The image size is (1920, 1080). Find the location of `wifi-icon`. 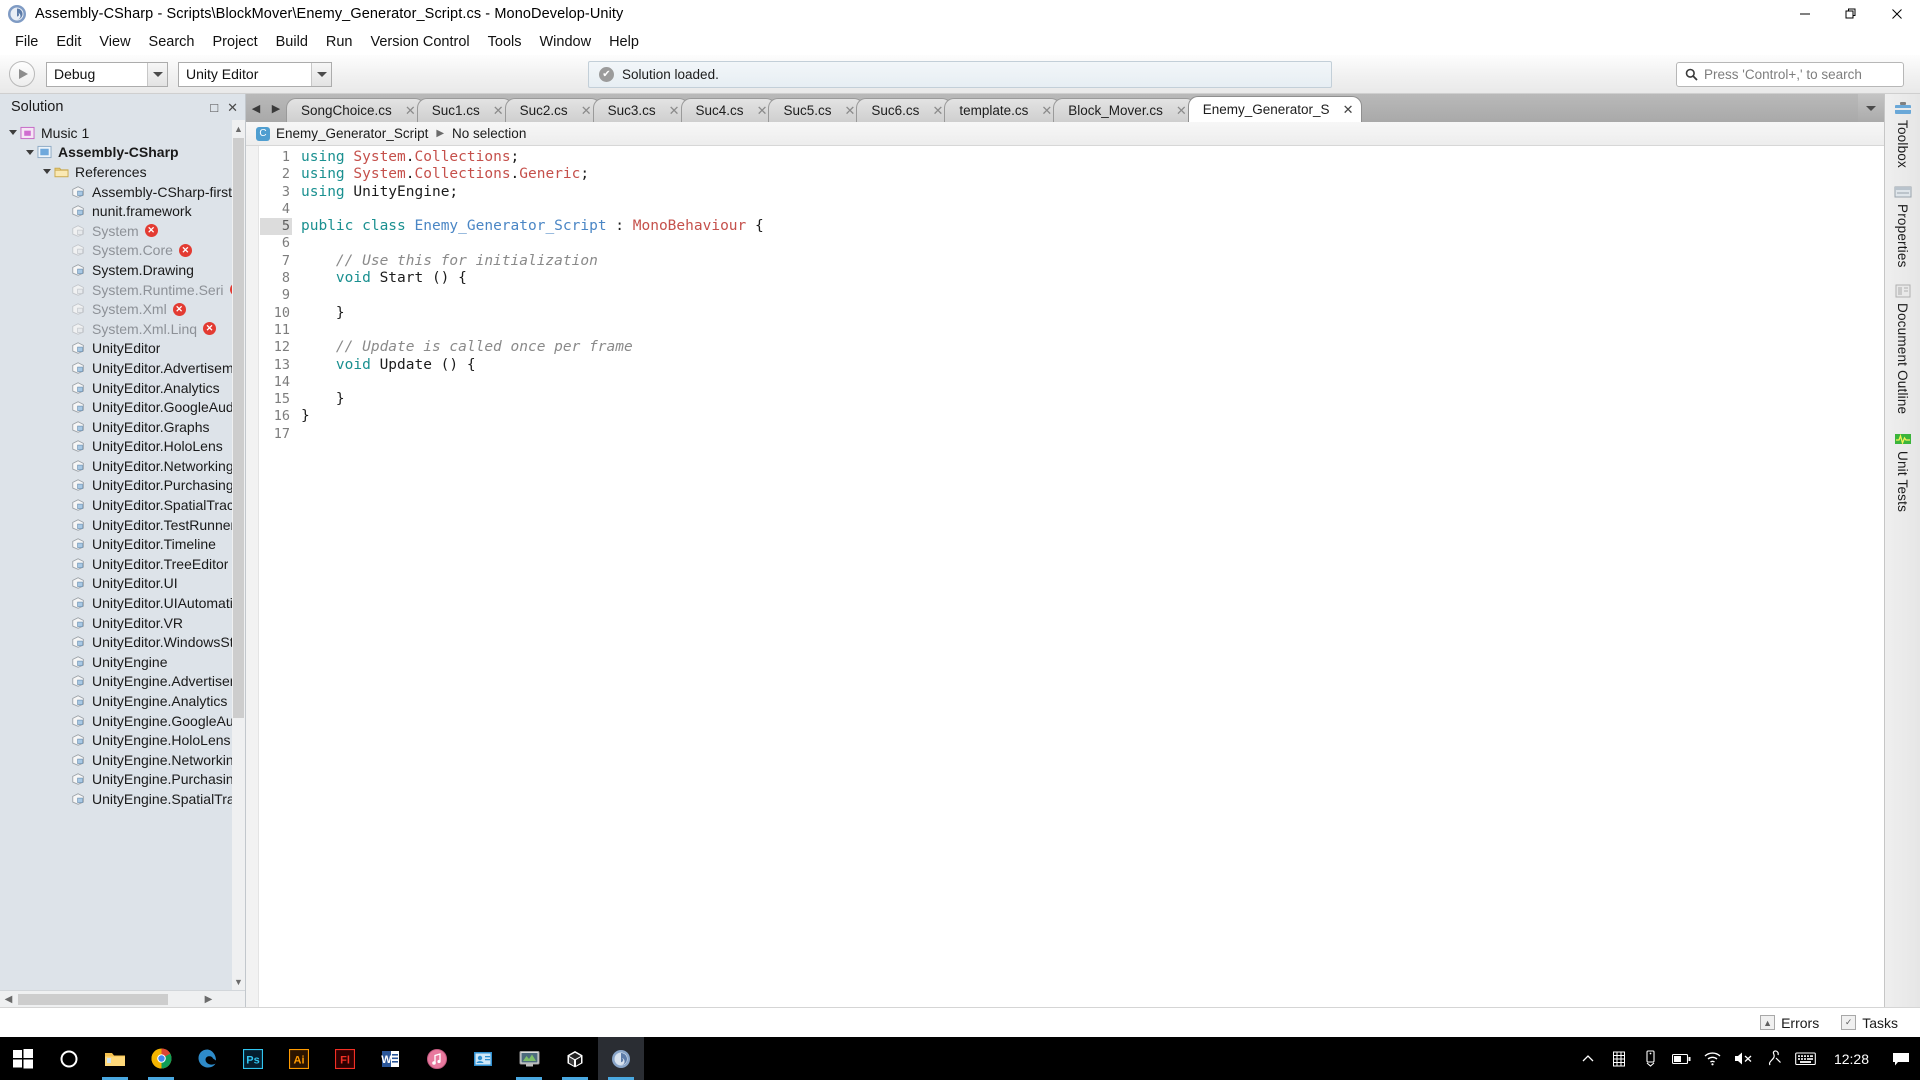

wifi-icon is located at coordinates (1712, 1058).